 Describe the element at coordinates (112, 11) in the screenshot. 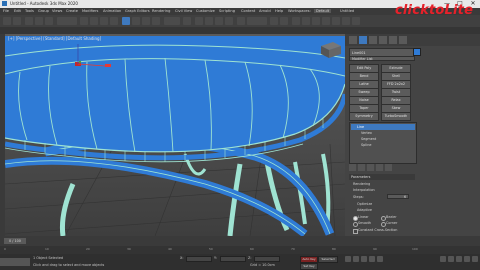

I see `menu-animation: Animation` at that location.